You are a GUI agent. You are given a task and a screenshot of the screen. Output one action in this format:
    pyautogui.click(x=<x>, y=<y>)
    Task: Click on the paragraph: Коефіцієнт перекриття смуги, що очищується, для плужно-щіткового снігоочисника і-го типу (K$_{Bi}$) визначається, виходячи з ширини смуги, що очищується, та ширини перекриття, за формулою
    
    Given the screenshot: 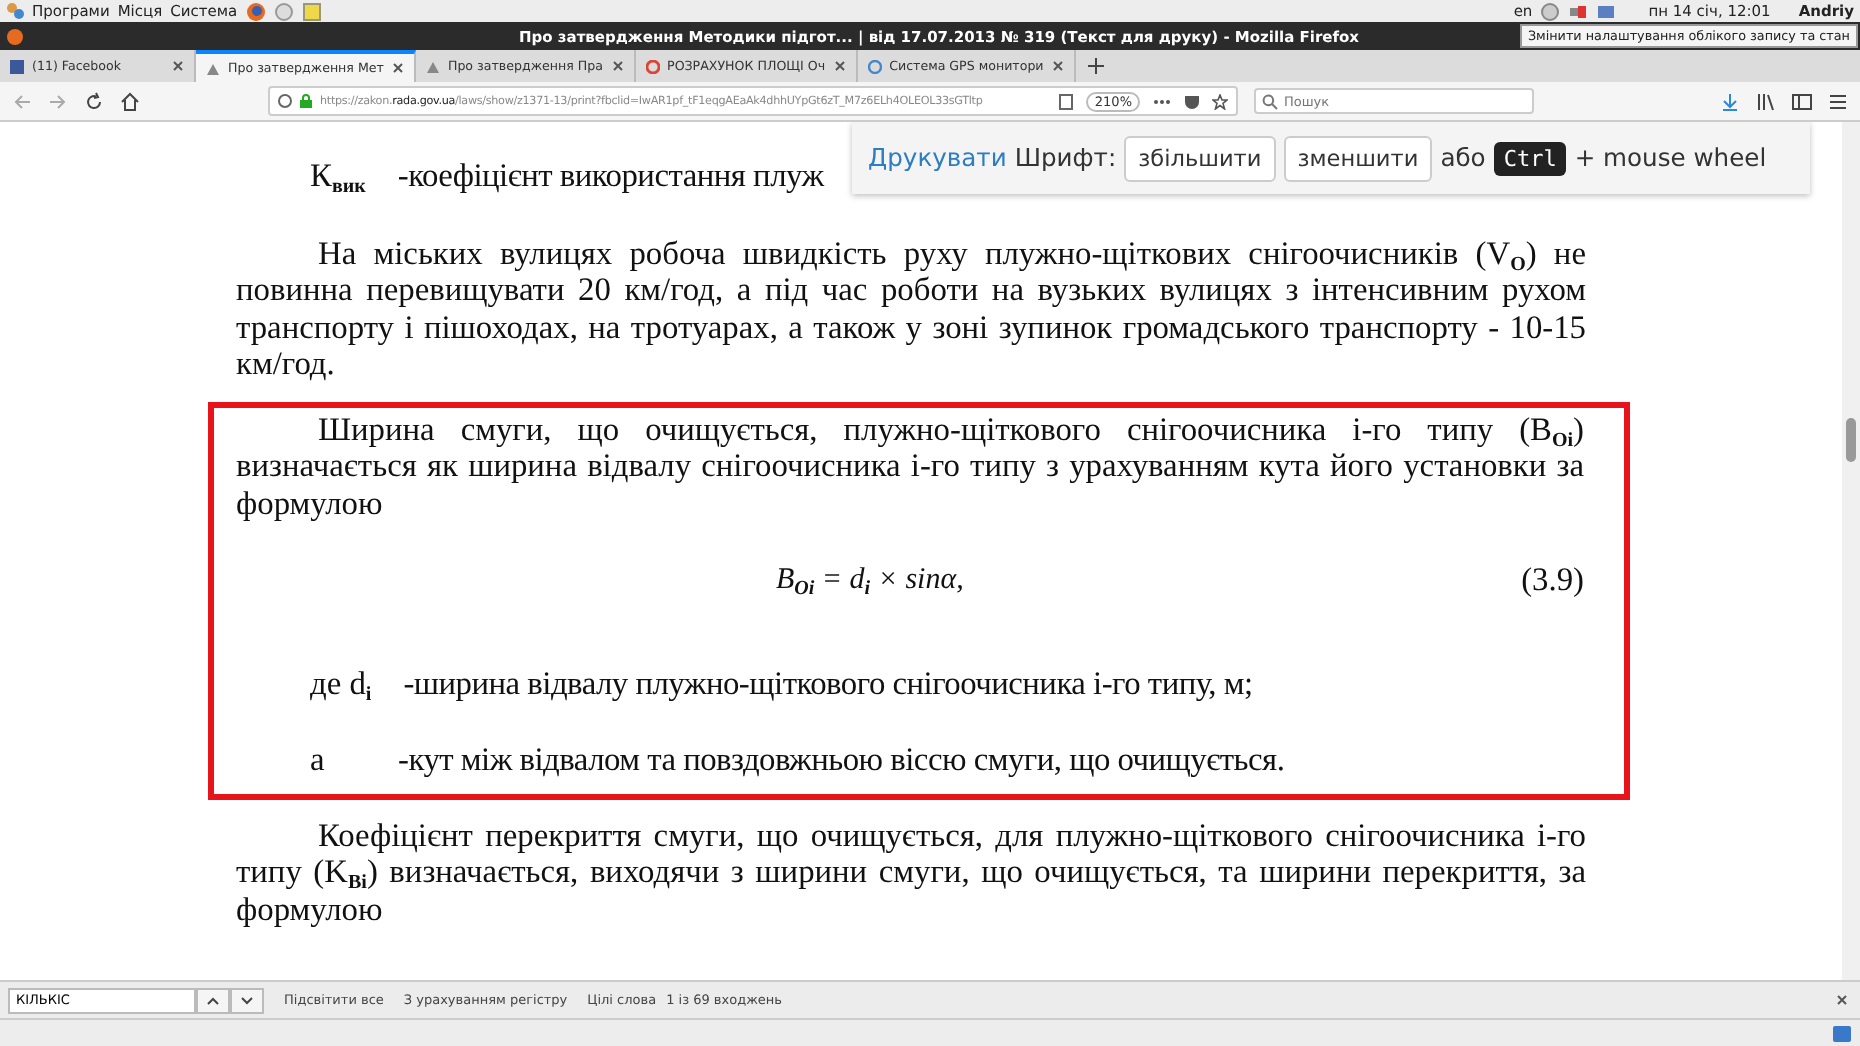 What is the action you would take?
    pyautogui.click(x=911, y=872)
    